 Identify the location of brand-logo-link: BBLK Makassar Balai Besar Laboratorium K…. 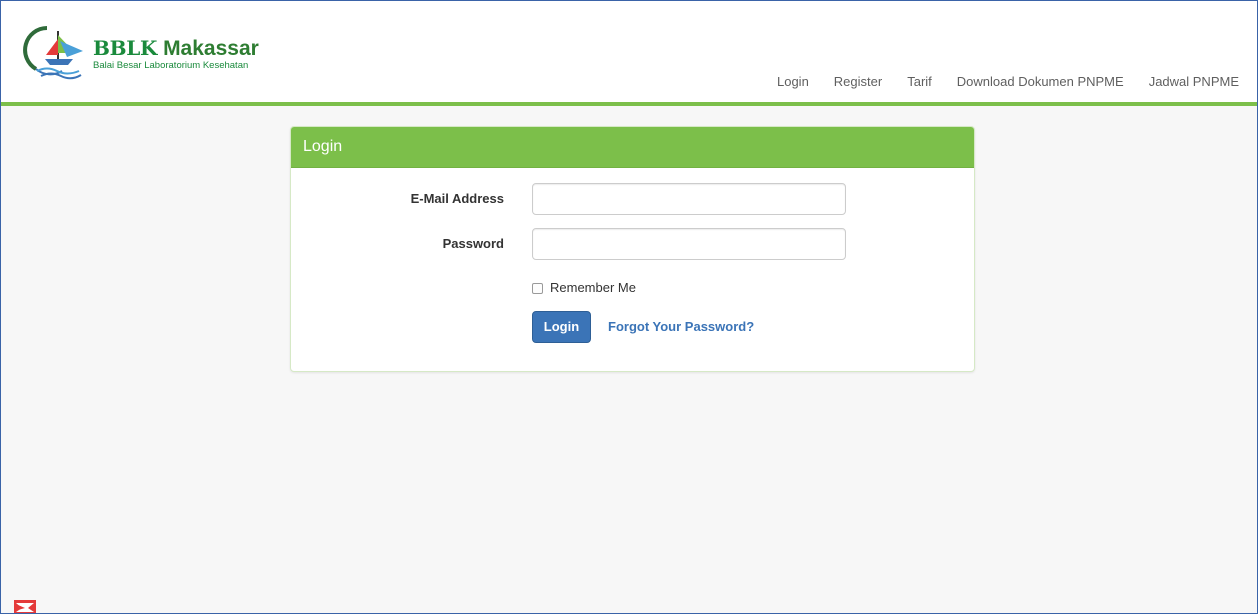
(141, 52).